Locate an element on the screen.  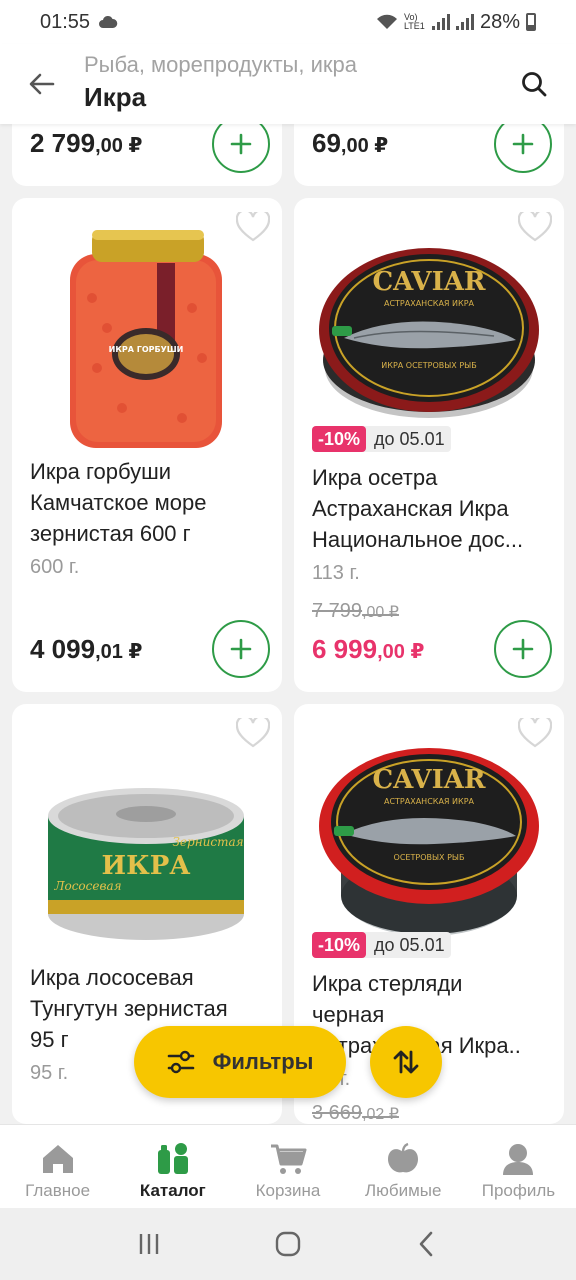
lid-bottom-text: ОСЕТРОВЫХ РЫБ is located at coordinates (429, 857).